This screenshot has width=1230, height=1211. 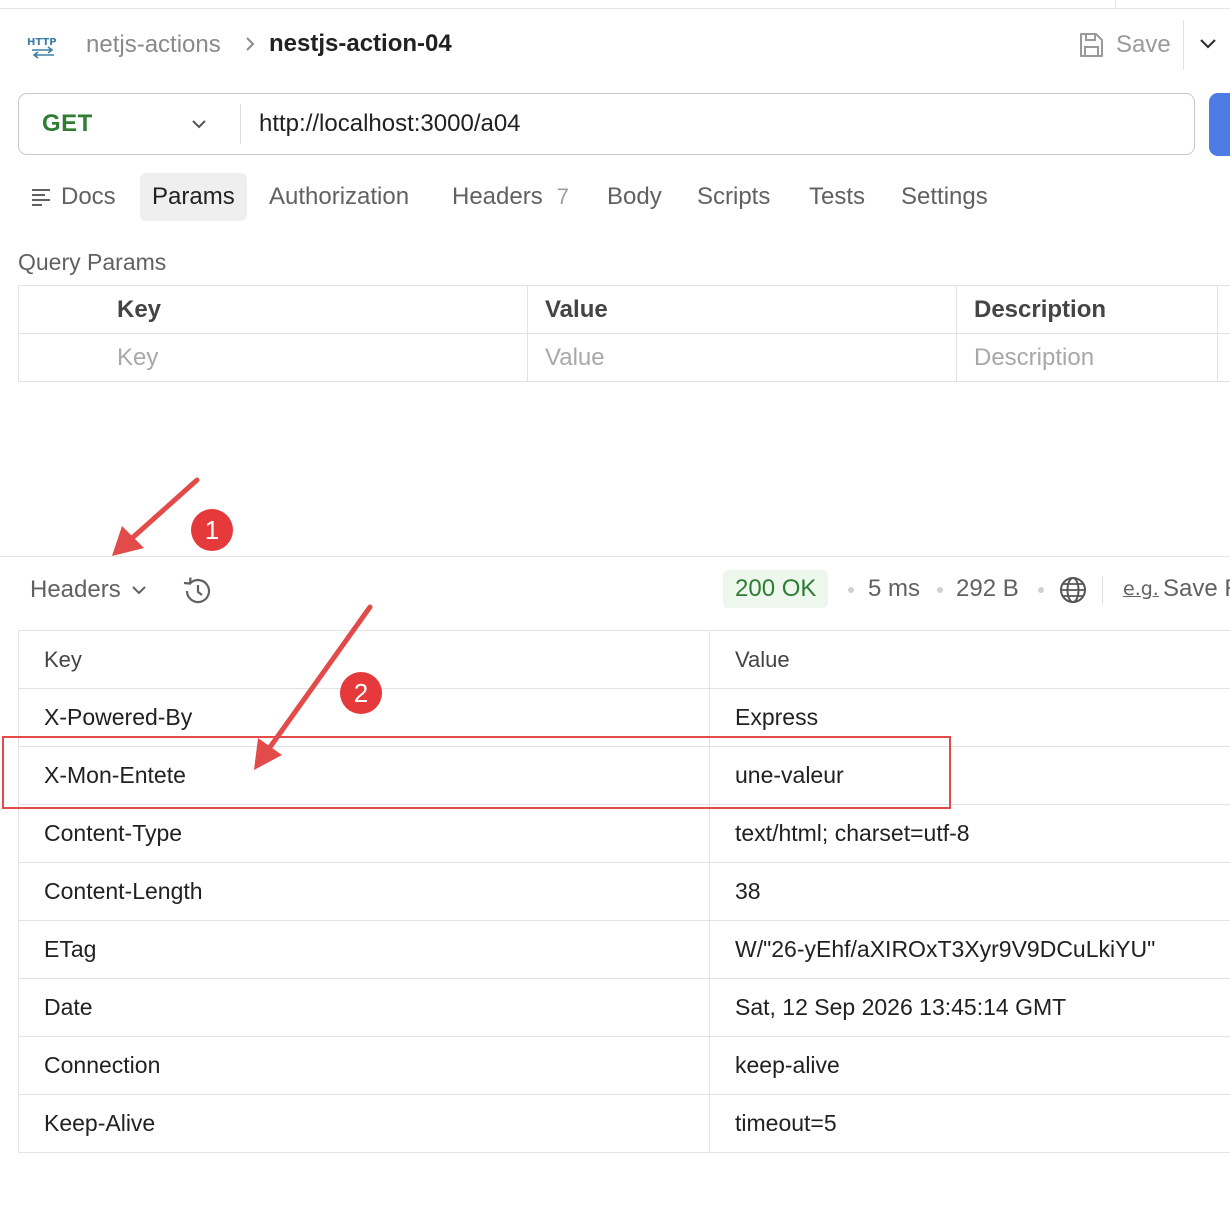 I want to click on tab-tests: Tests, so click(x=837, y=197).